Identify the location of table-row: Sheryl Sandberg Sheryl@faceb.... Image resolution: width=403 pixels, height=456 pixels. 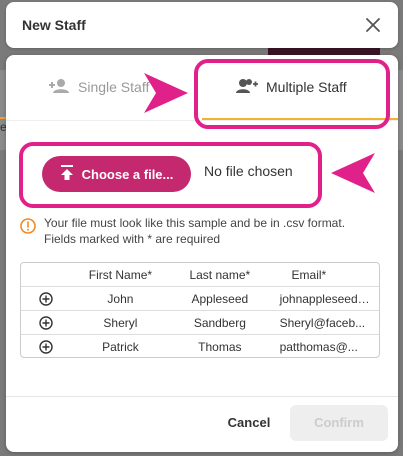
(200, 323).